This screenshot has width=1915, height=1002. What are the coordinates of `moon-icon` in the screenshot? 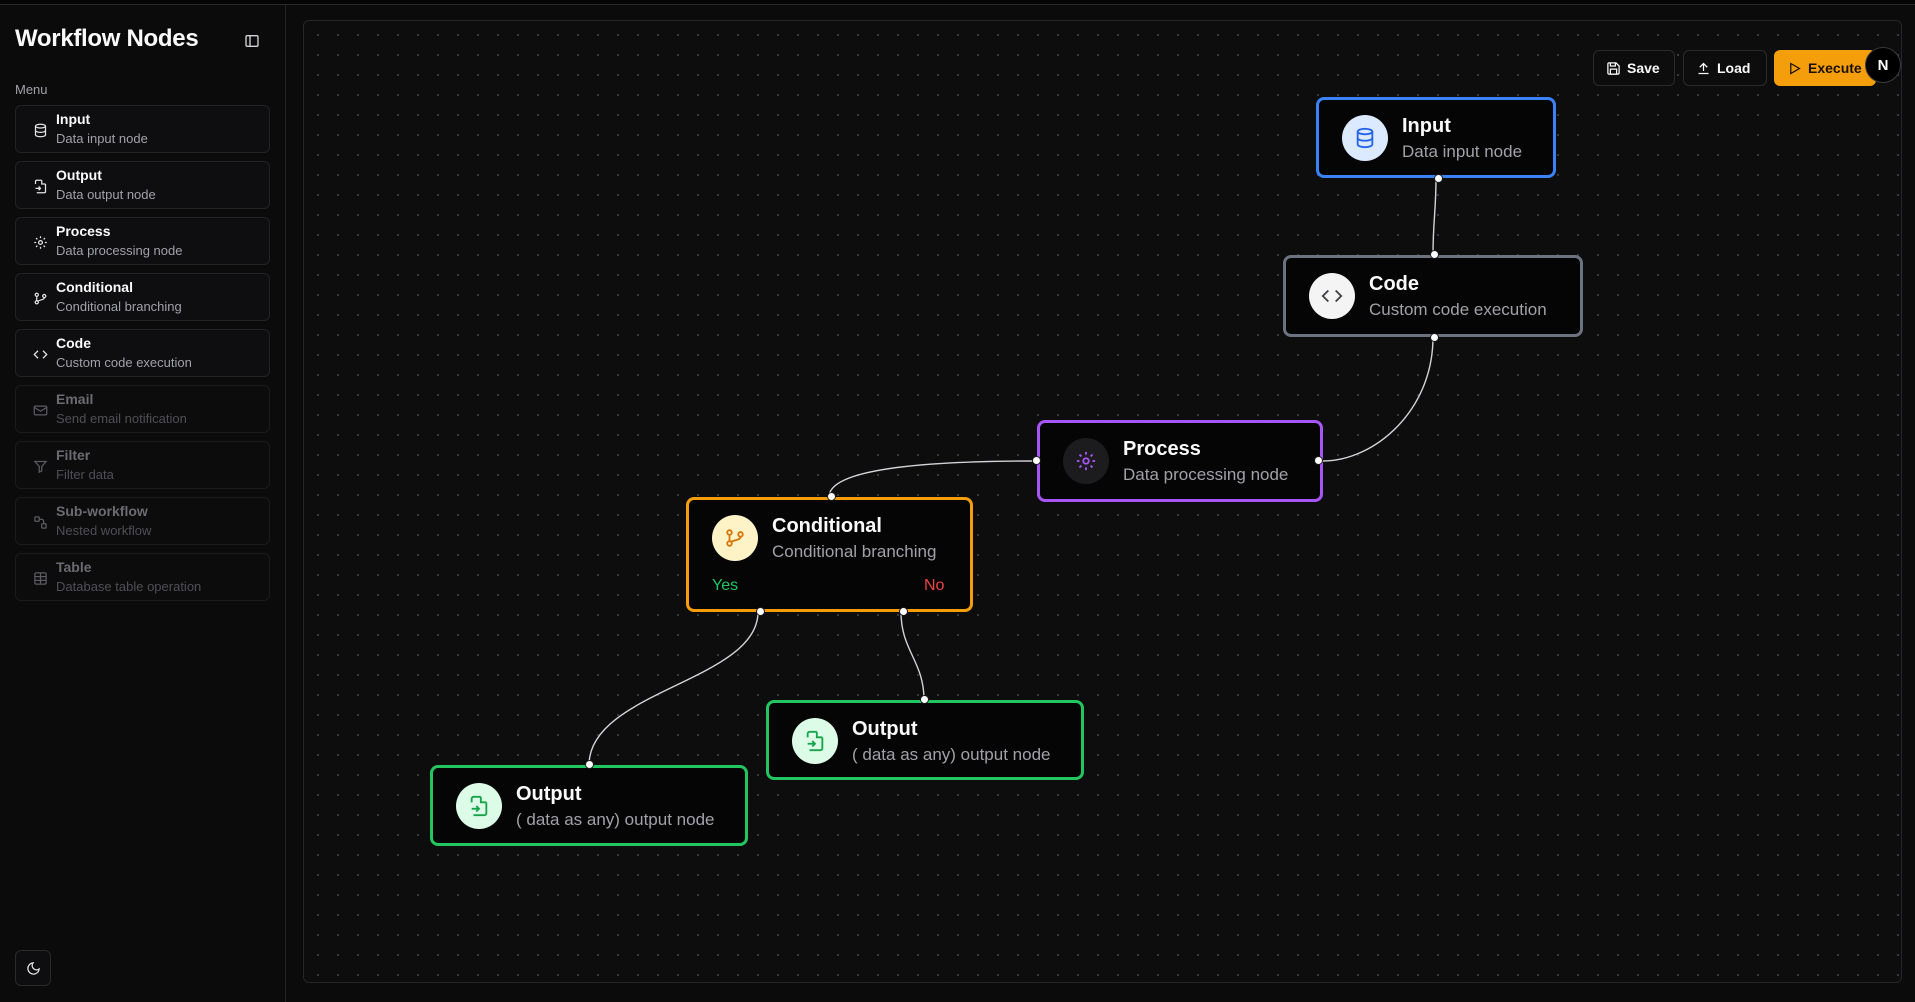 It's located at (33, 968).